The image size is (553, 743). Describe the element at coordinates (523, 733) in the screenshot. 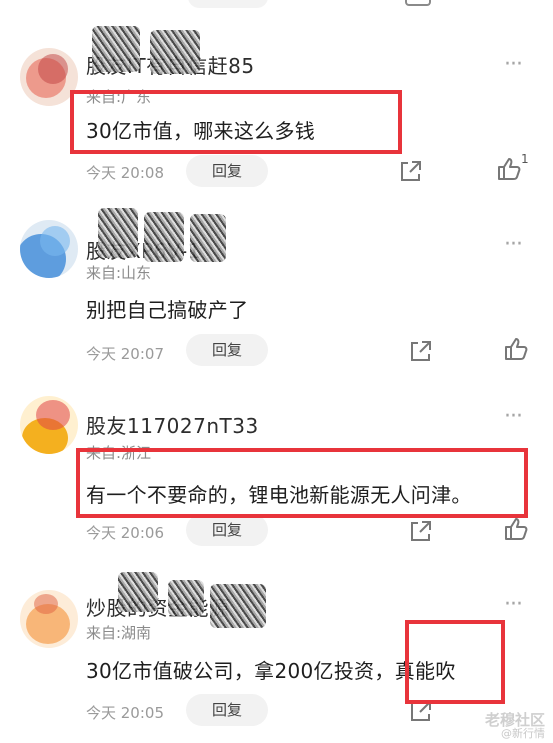

I see `watermark-sub: @新行情` at that location.